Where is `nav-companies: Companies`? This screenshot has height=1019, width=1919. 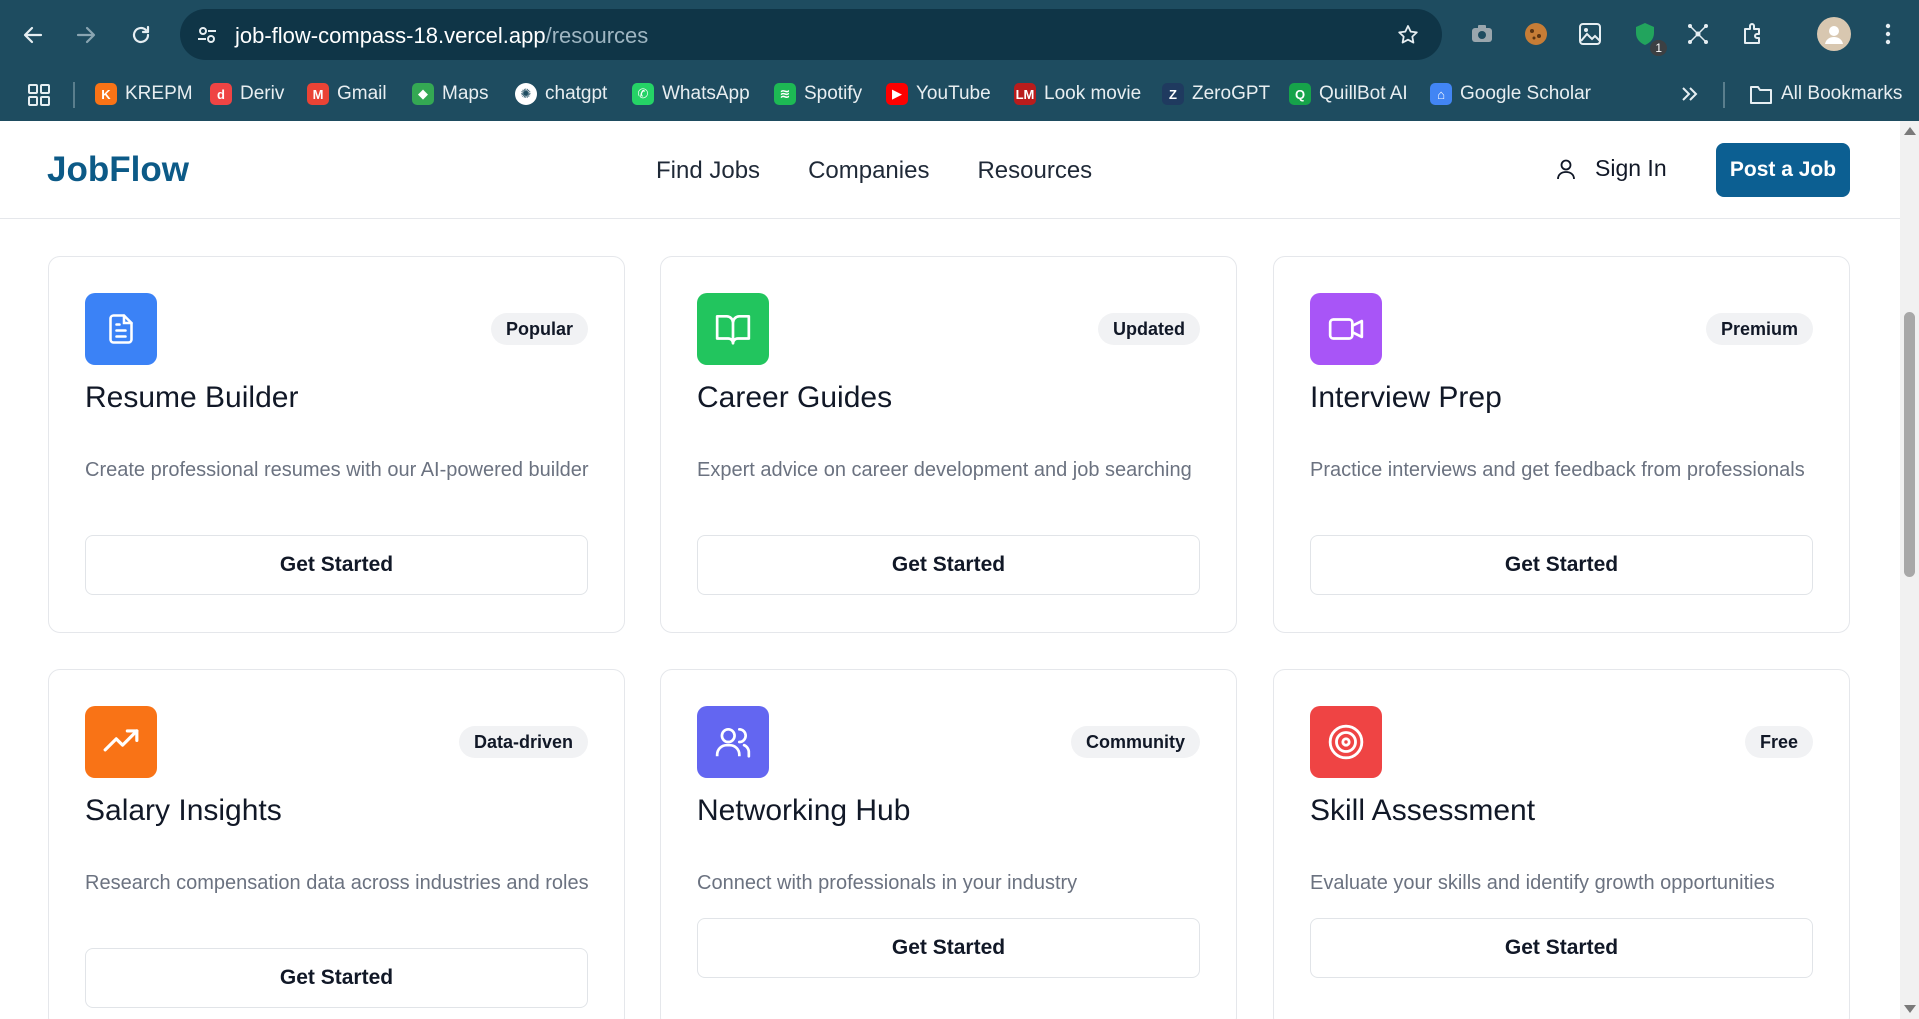
nav-companies: Companies is located at coordinates (868, 171).